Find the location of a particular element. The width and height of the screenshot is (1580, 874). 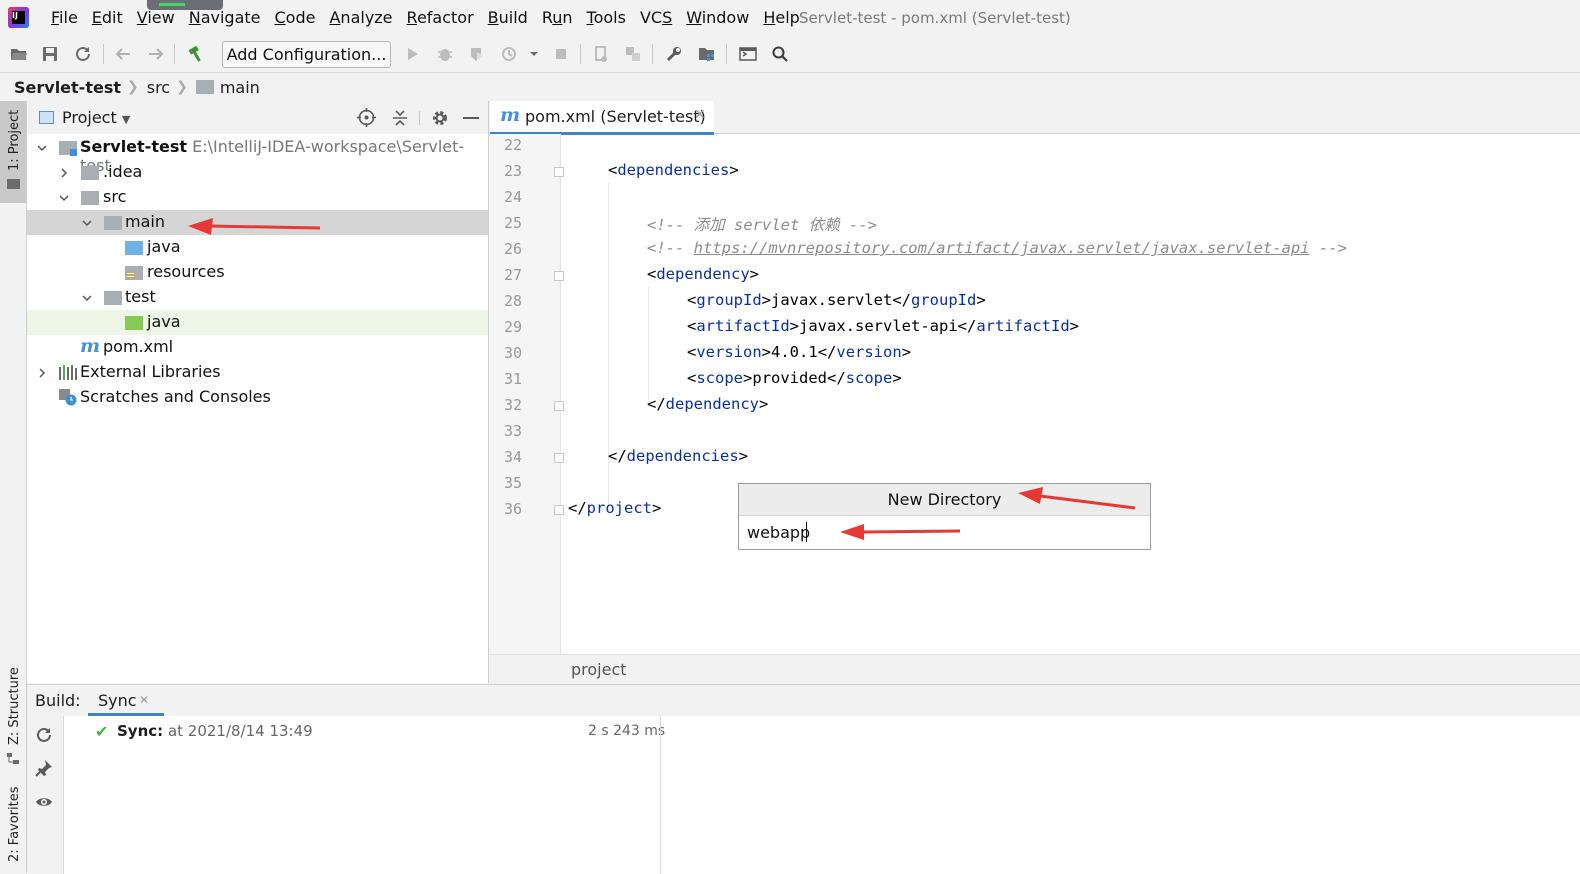

build-hammer-icon is located at coordinates (196, 54).